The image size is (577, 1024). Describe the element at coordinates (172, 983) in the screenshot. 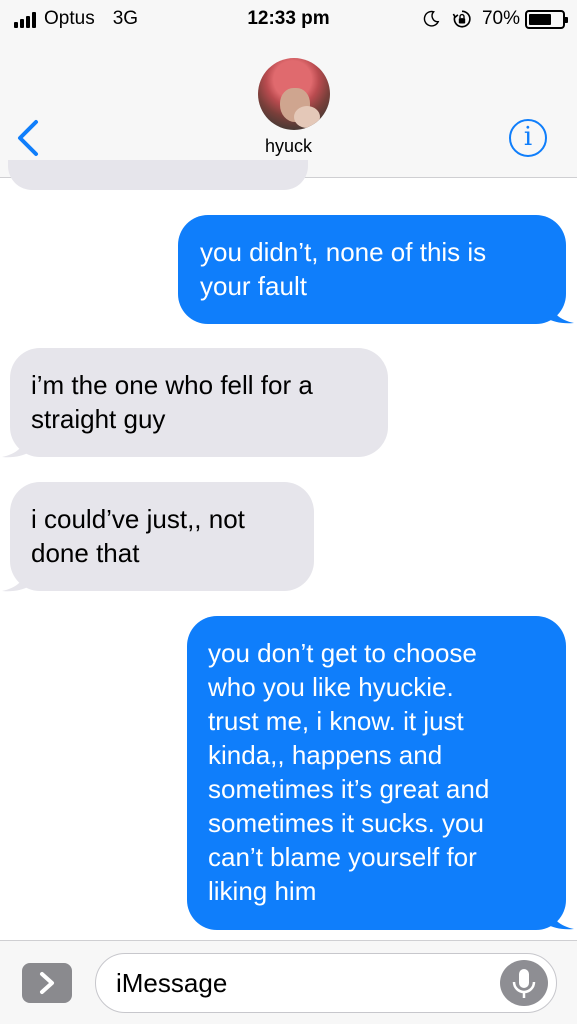

I see `message-input-placeholder: iMessage` at that location.